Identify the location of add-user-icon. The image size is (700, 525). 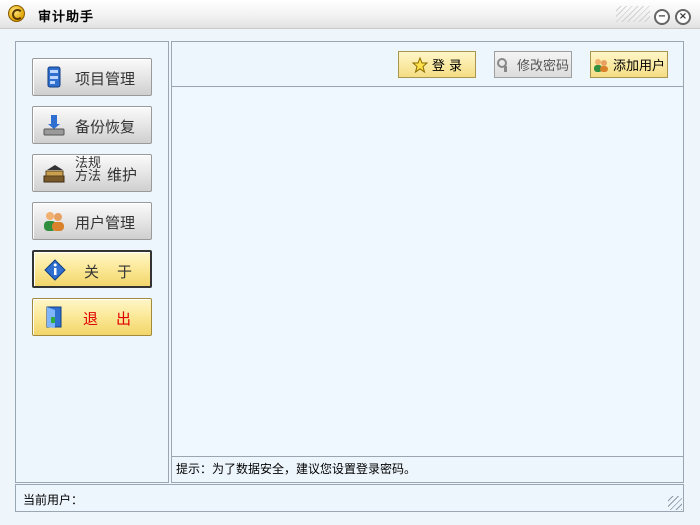
(600, 65).